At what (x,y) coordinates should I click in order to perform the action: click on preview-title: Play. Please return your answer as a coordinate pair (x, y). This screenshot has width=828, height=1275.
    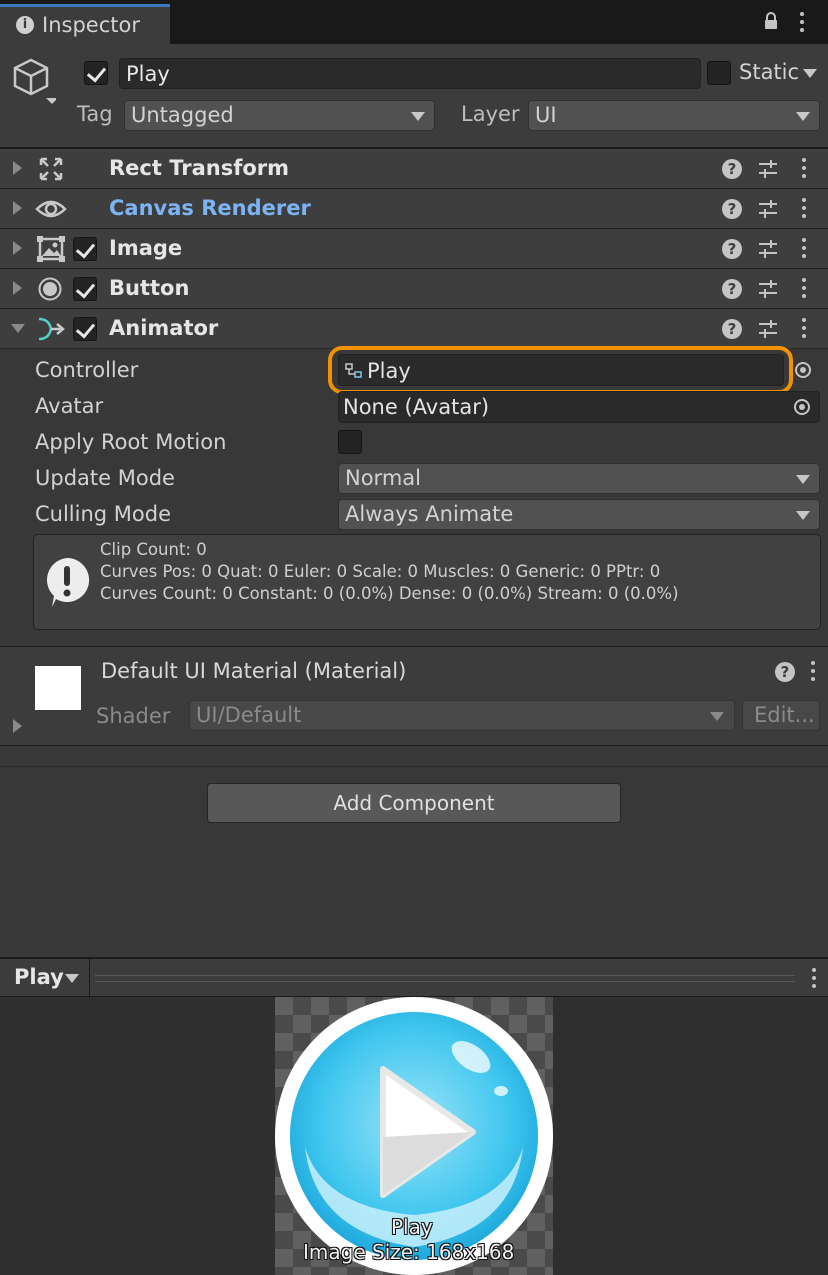
    Looking at the image, I should click on (39, 977).